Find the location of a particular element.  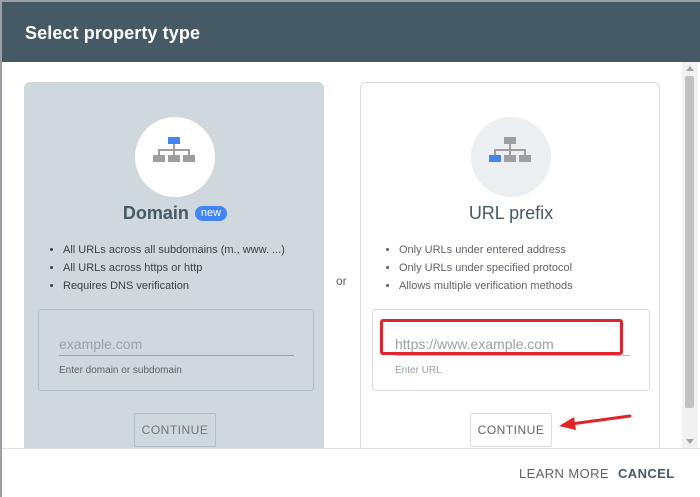

vertical-scrollbar is located at coordinates (690, 255).